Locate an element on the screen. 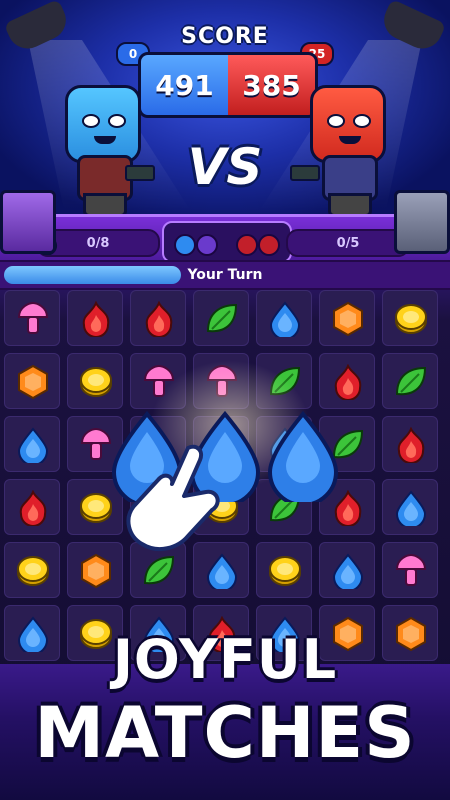 The height and width of the screenshot is (800, 450). left-powerup-card is located at coordinates (28, 222).